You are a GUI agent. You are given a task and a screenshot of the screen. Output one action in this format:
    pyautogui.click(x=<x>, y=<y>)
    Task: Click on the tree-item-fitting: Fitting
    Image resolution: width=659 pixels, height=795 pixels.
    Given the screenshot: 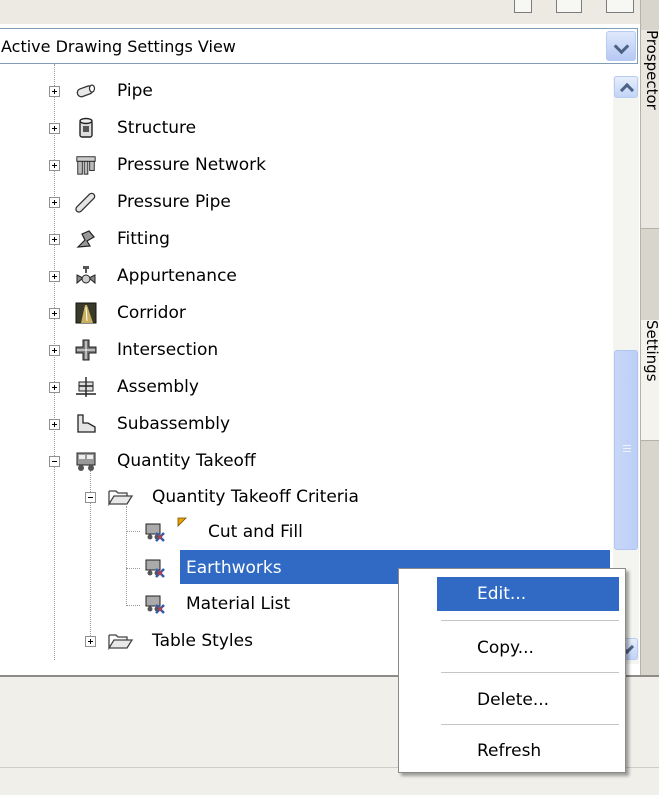 What is the action you would take?
    pyautogui.click(x=300, y=239)
    